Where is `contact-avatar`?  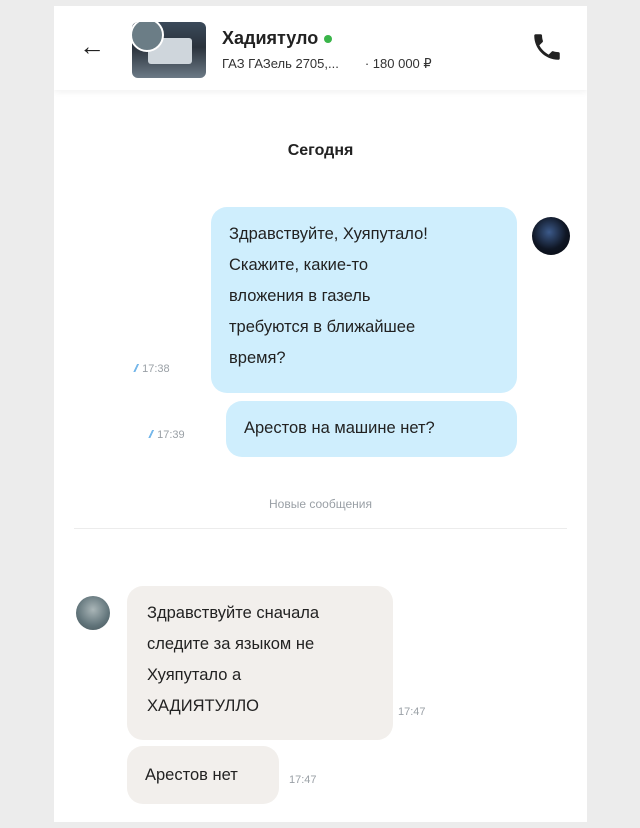 contact-avatar is located at coordinates (93, 613).